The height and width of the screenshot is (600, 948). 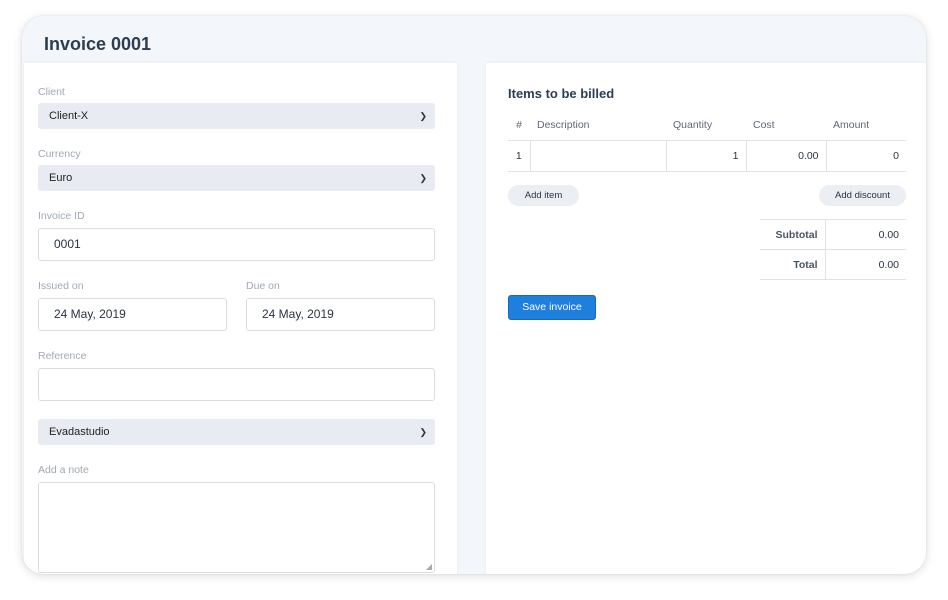 What do you see at coordinates (865, 156) in the screenshot?
I see `amount-cell: 0` at bounding box center [865, 156].